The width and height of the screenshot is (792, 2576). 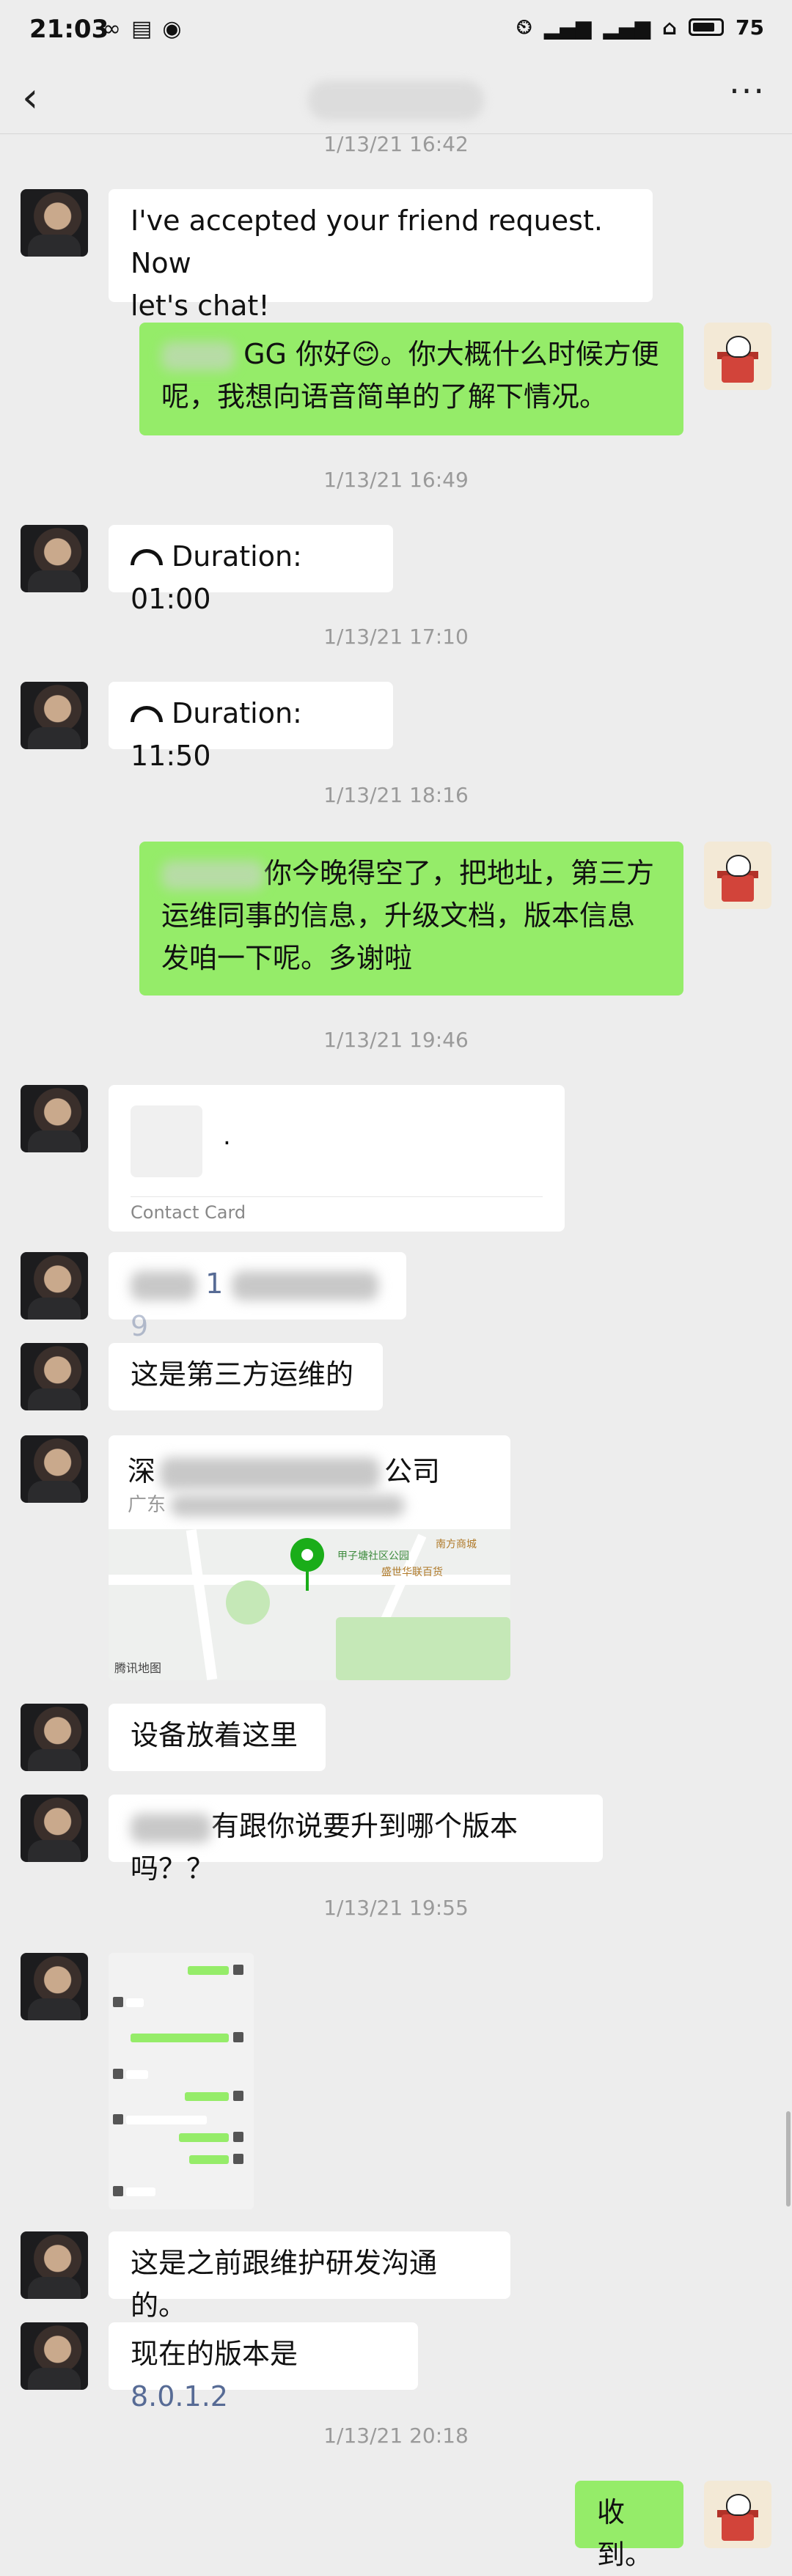 I want to click on battery-icon, so click(x=707, y=27).